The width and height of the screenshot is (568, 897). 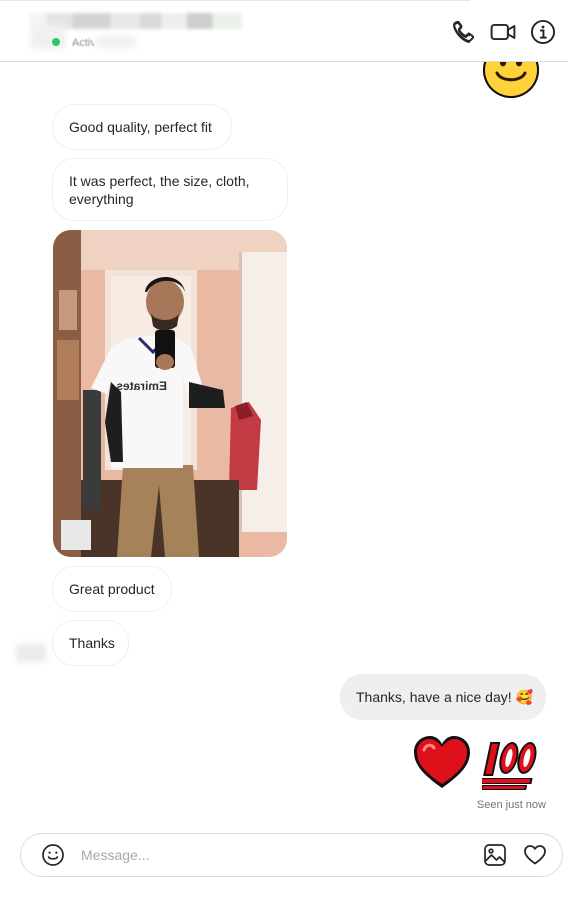 What do you see at coordinates (442, 763) in the screenshot?
I see `heart-emoji` at bounding box center [442, 763].